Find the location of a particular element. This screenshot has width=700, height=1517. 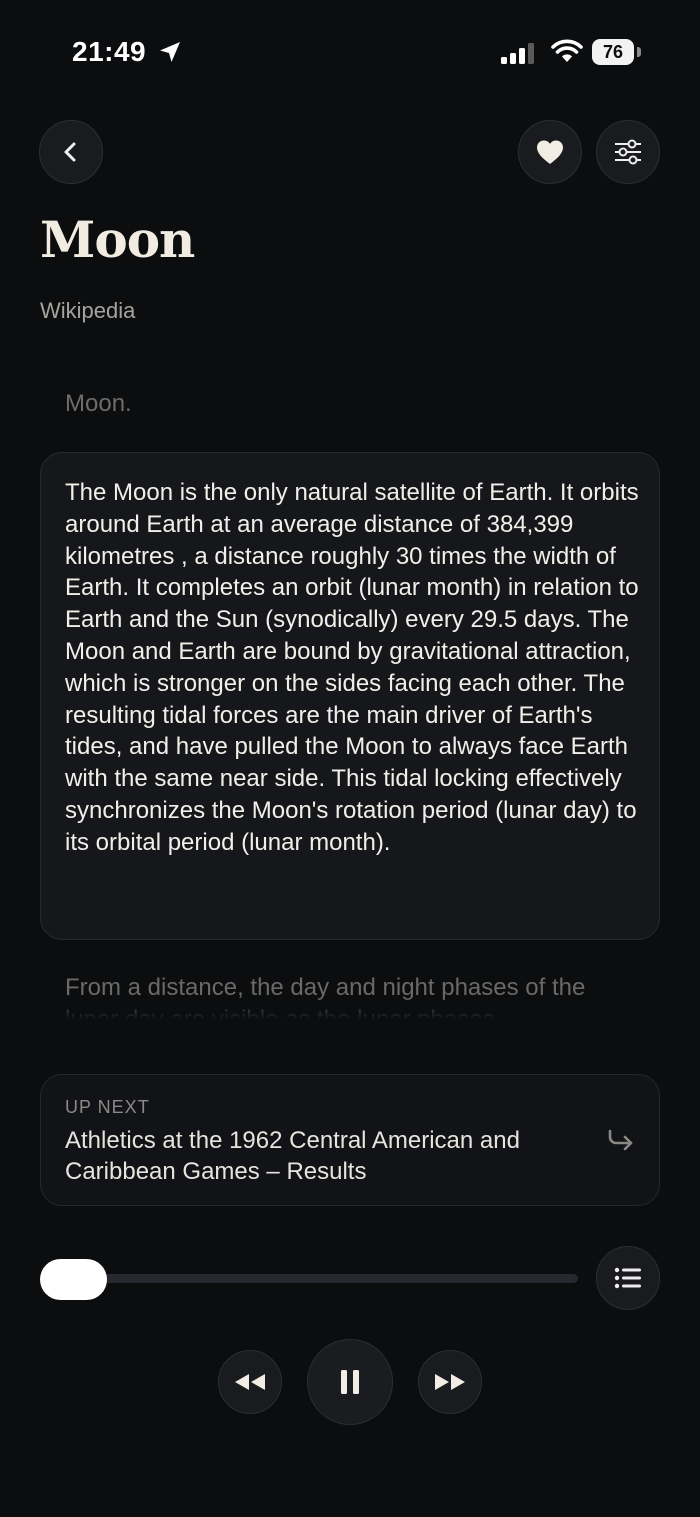

pause-icon is located at coordinates (350, 1382).